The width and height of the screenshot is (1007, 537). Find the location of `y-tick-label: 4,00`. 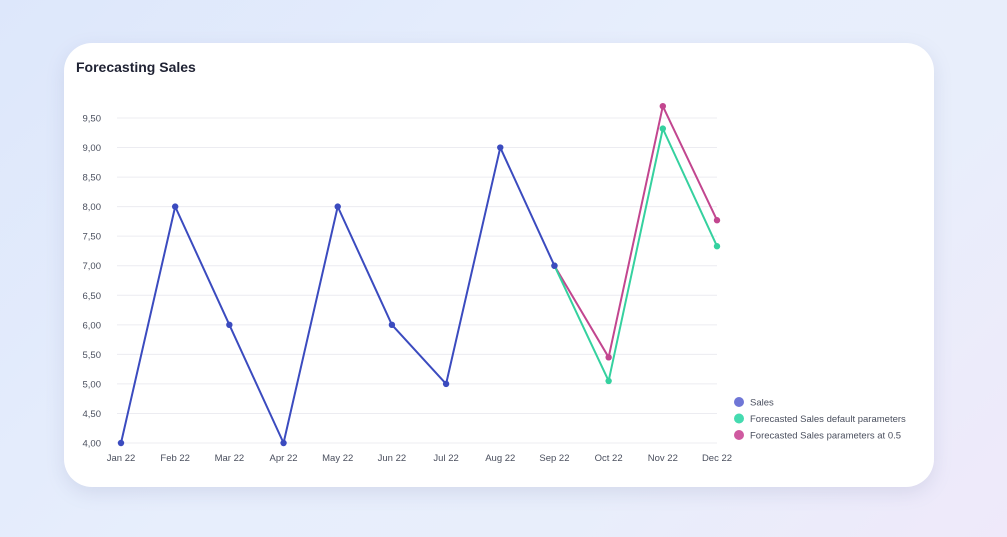

y-tick-label: 4,00 is located at coordinates (92, 444).